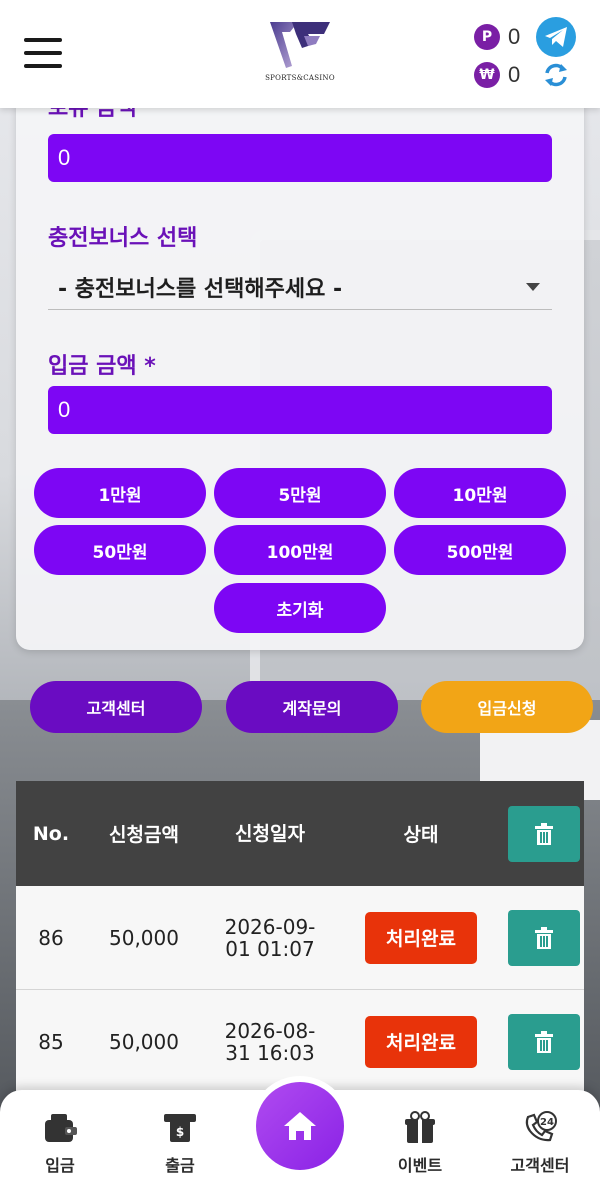 This screenshot has height=1184, width=600. Describe the element at coordinates (270, 1041) in the screenshot. I see `row-date: 2026-08- 31 16:03` at that location.